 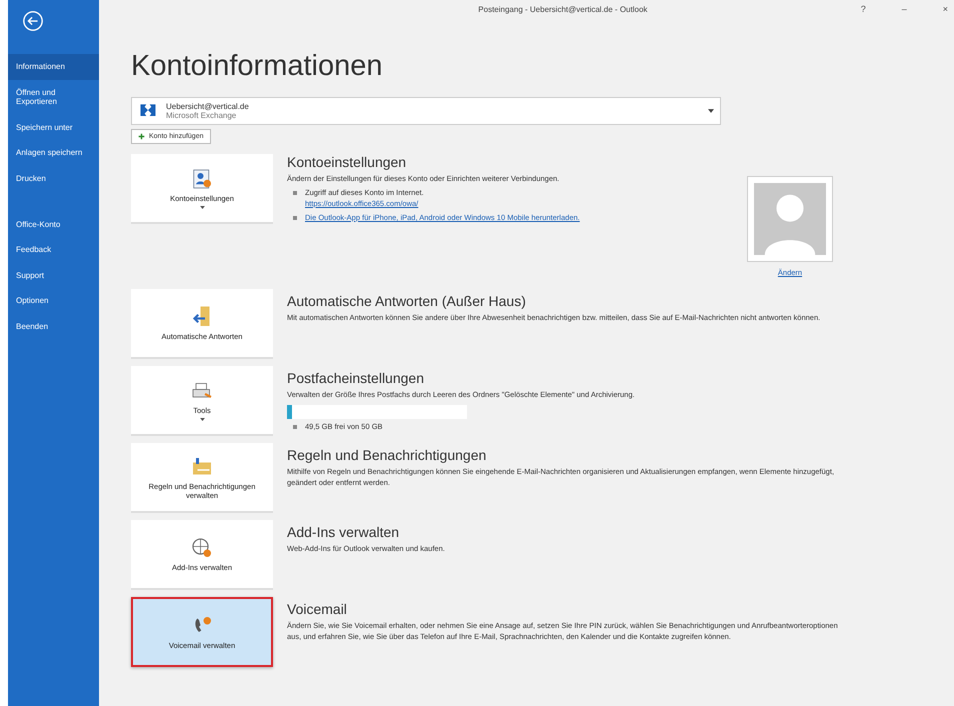 What do you see at coordinates (356, 378) in the screenshot?
I see `section-title: Postfacheinstellungen` at bounding box center [356, 378].